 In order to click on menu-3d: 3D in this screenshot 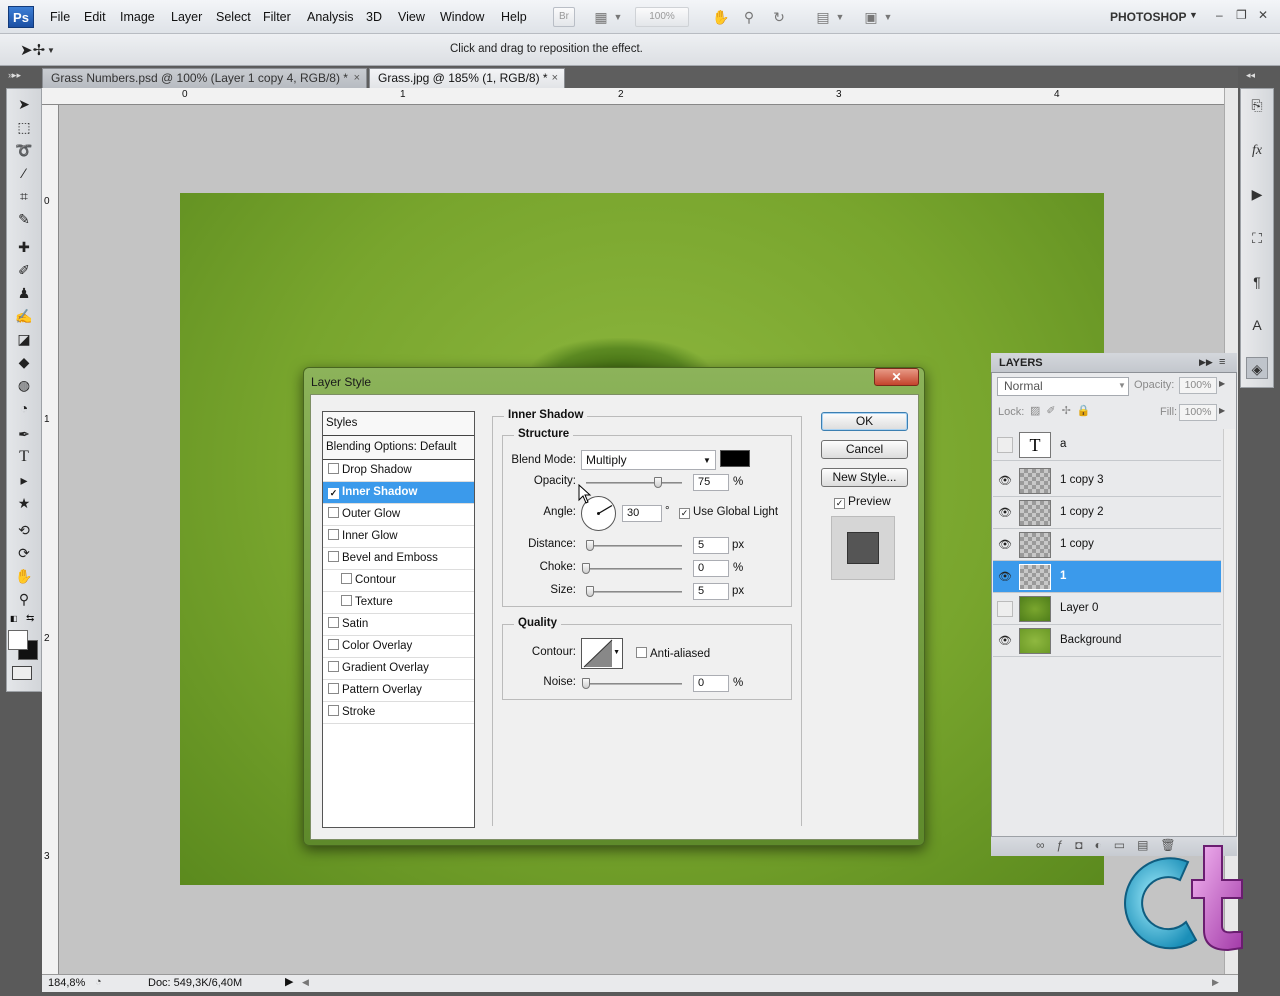, I will do `click(374, 17)`.